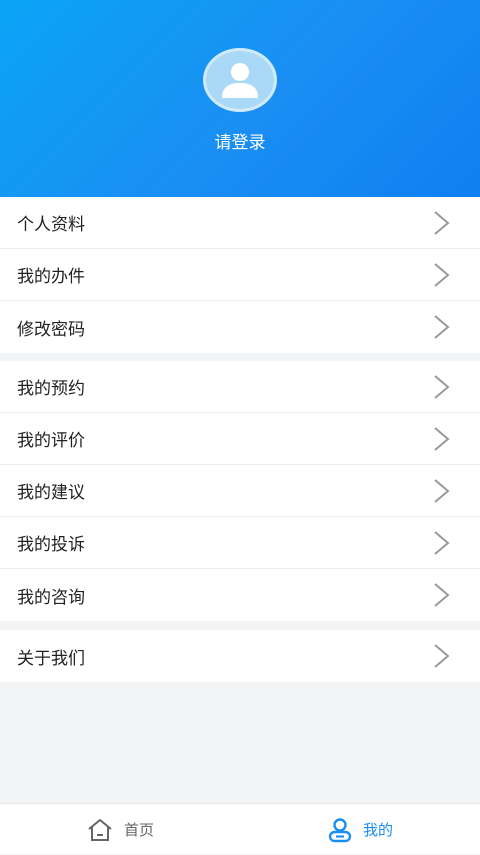 The image size is (480, 855). Describe the element at coordinates (51, 545) in the screenshot. I see `menu-item-label: 我的投诉` at that location.